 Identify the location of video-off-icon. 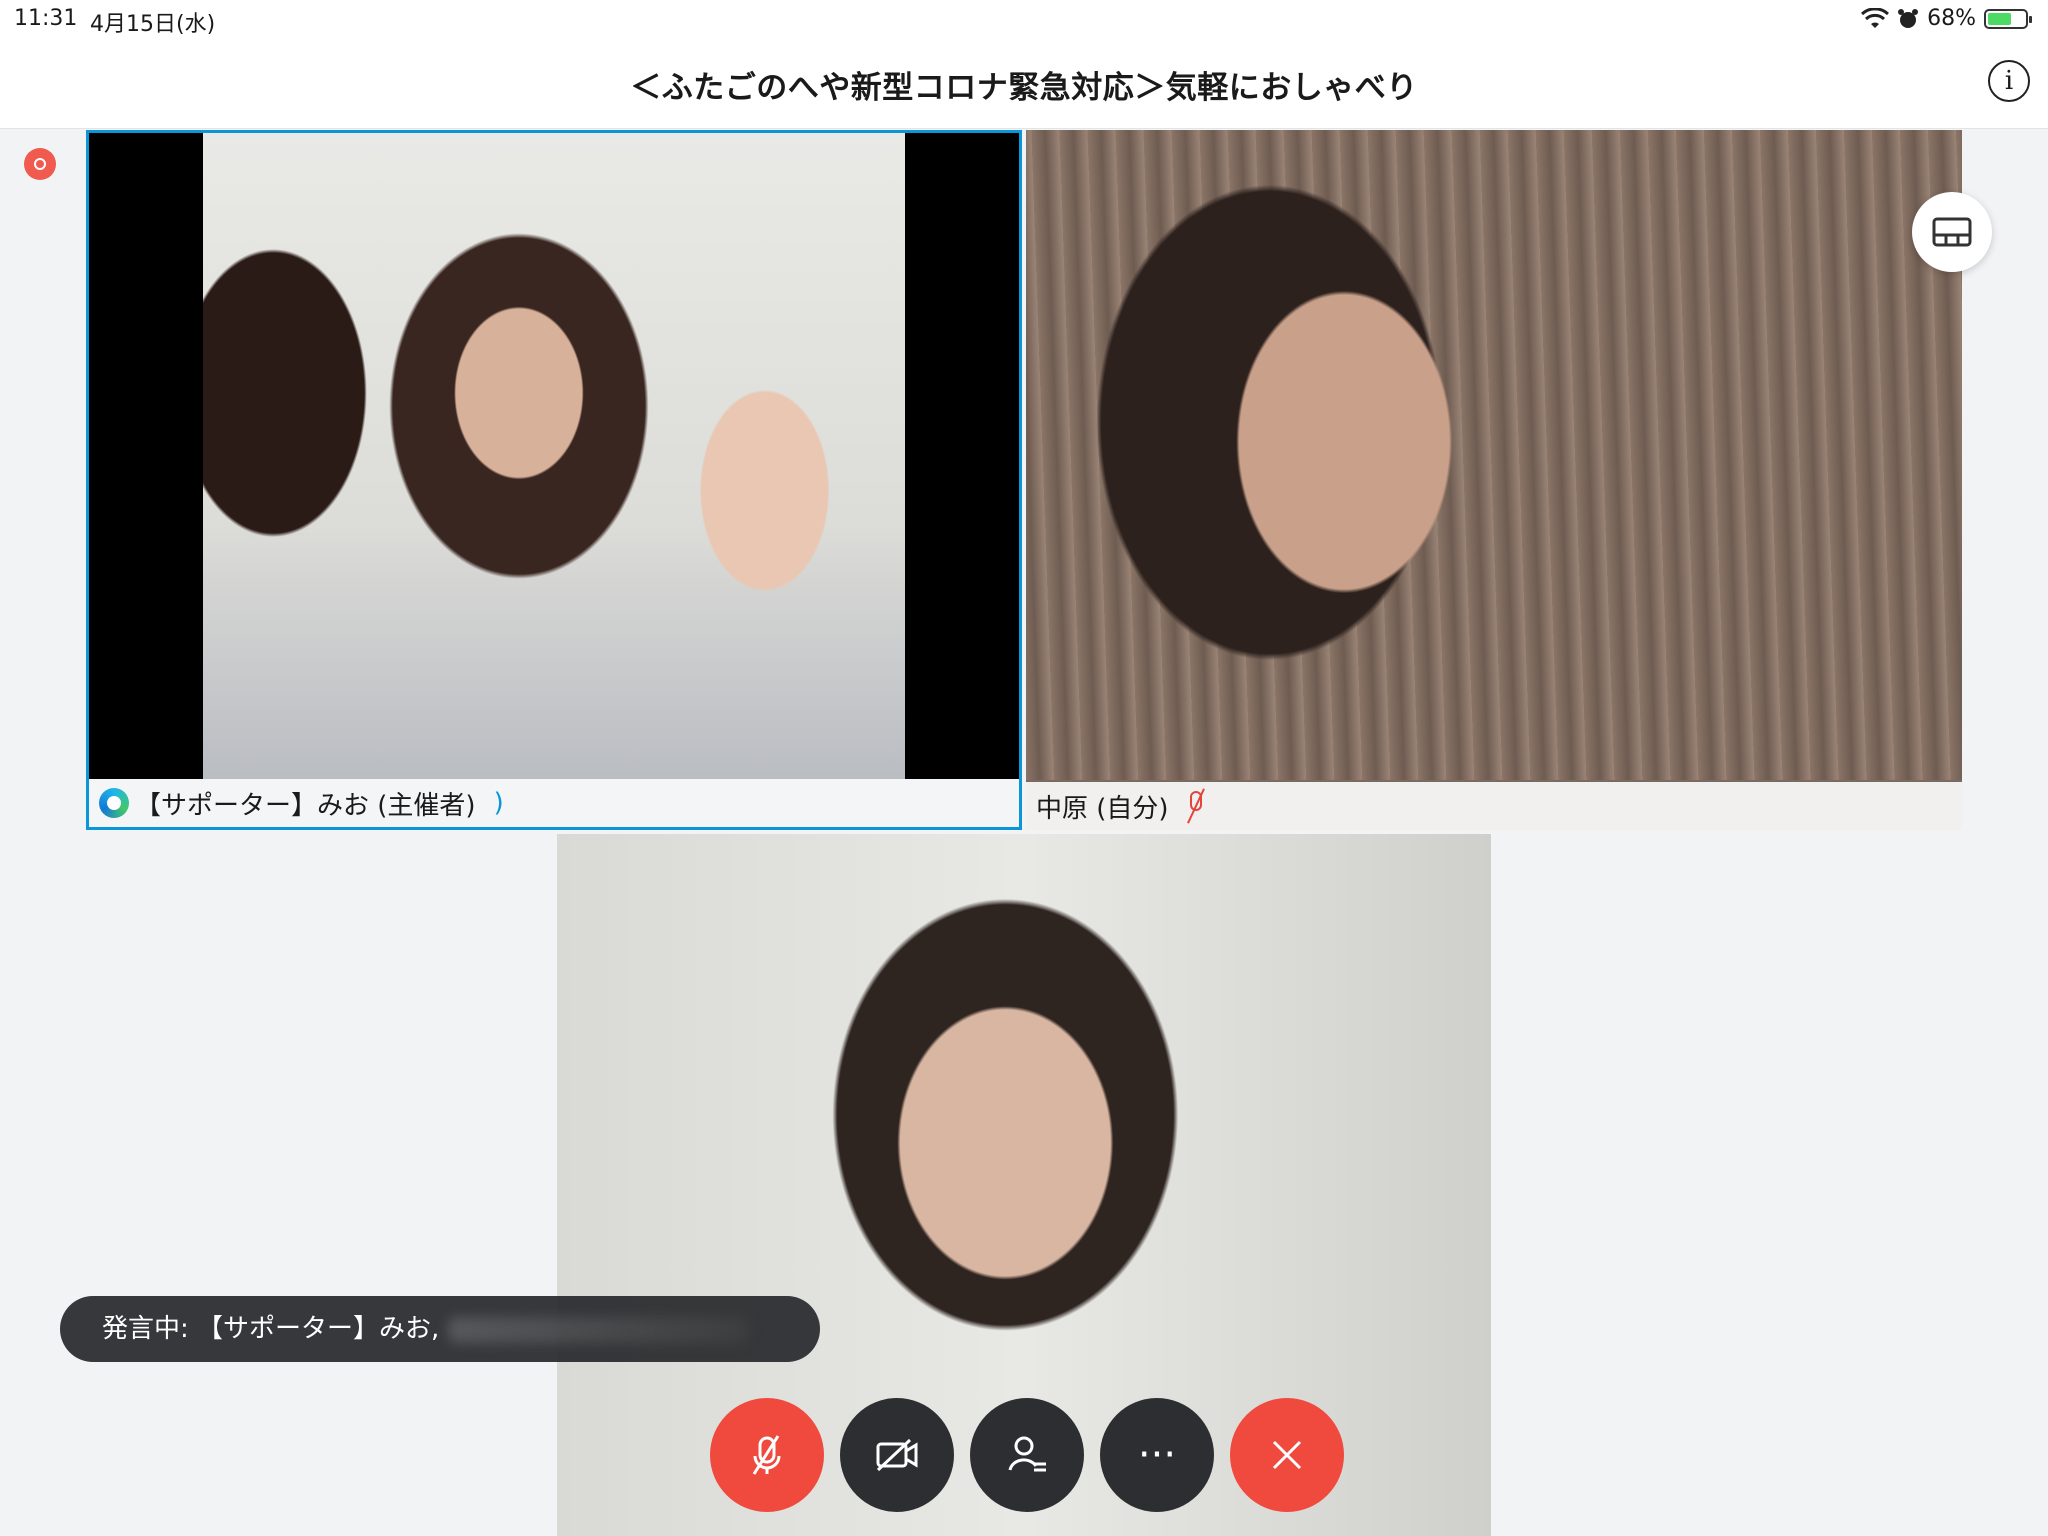
(897, 1455).